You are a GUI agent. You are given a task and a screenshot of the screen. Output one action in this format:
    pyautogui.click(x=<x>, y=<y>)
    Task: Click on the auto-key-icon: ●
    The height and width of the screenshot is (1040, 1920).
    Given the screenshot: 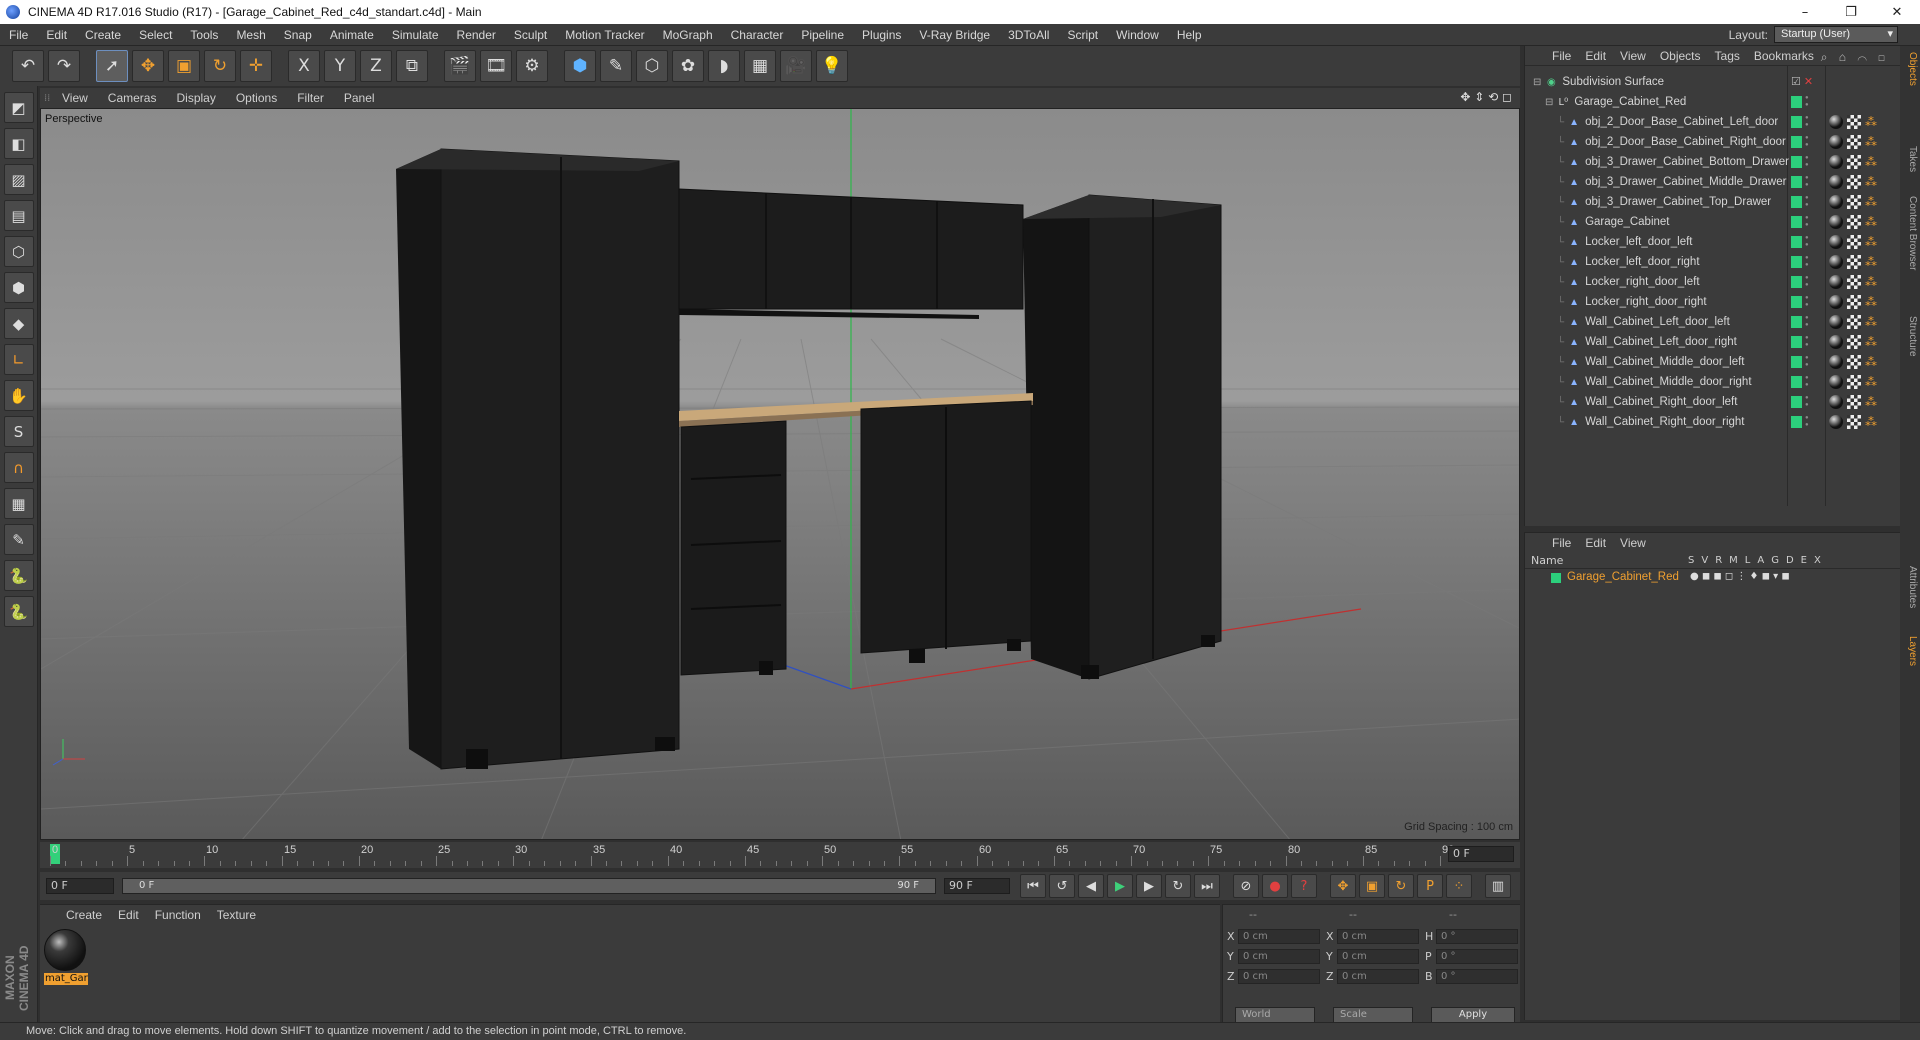 What is the action you would take?
    pyautogui.click(x=1275, y=886)
    